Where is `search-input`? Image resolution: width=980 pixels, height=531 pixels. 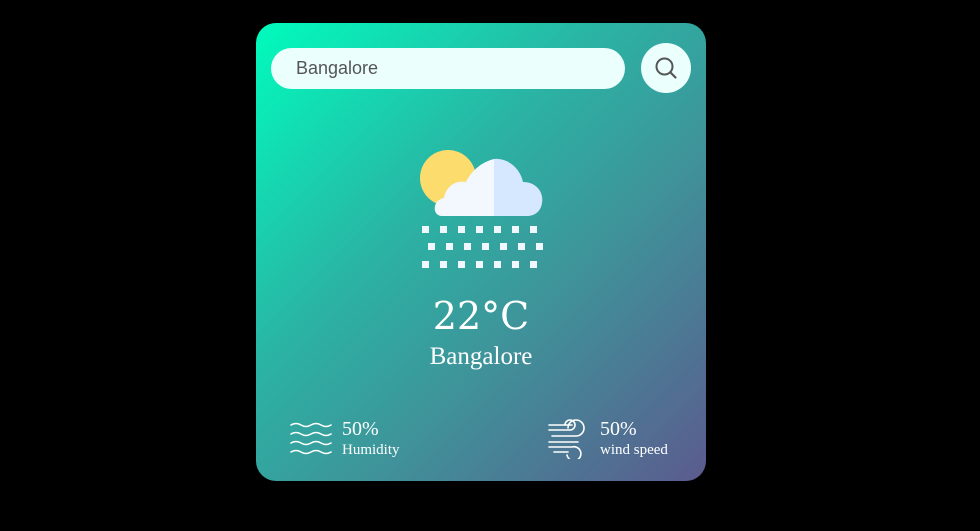 search-input is located at coordinates (448, 68).